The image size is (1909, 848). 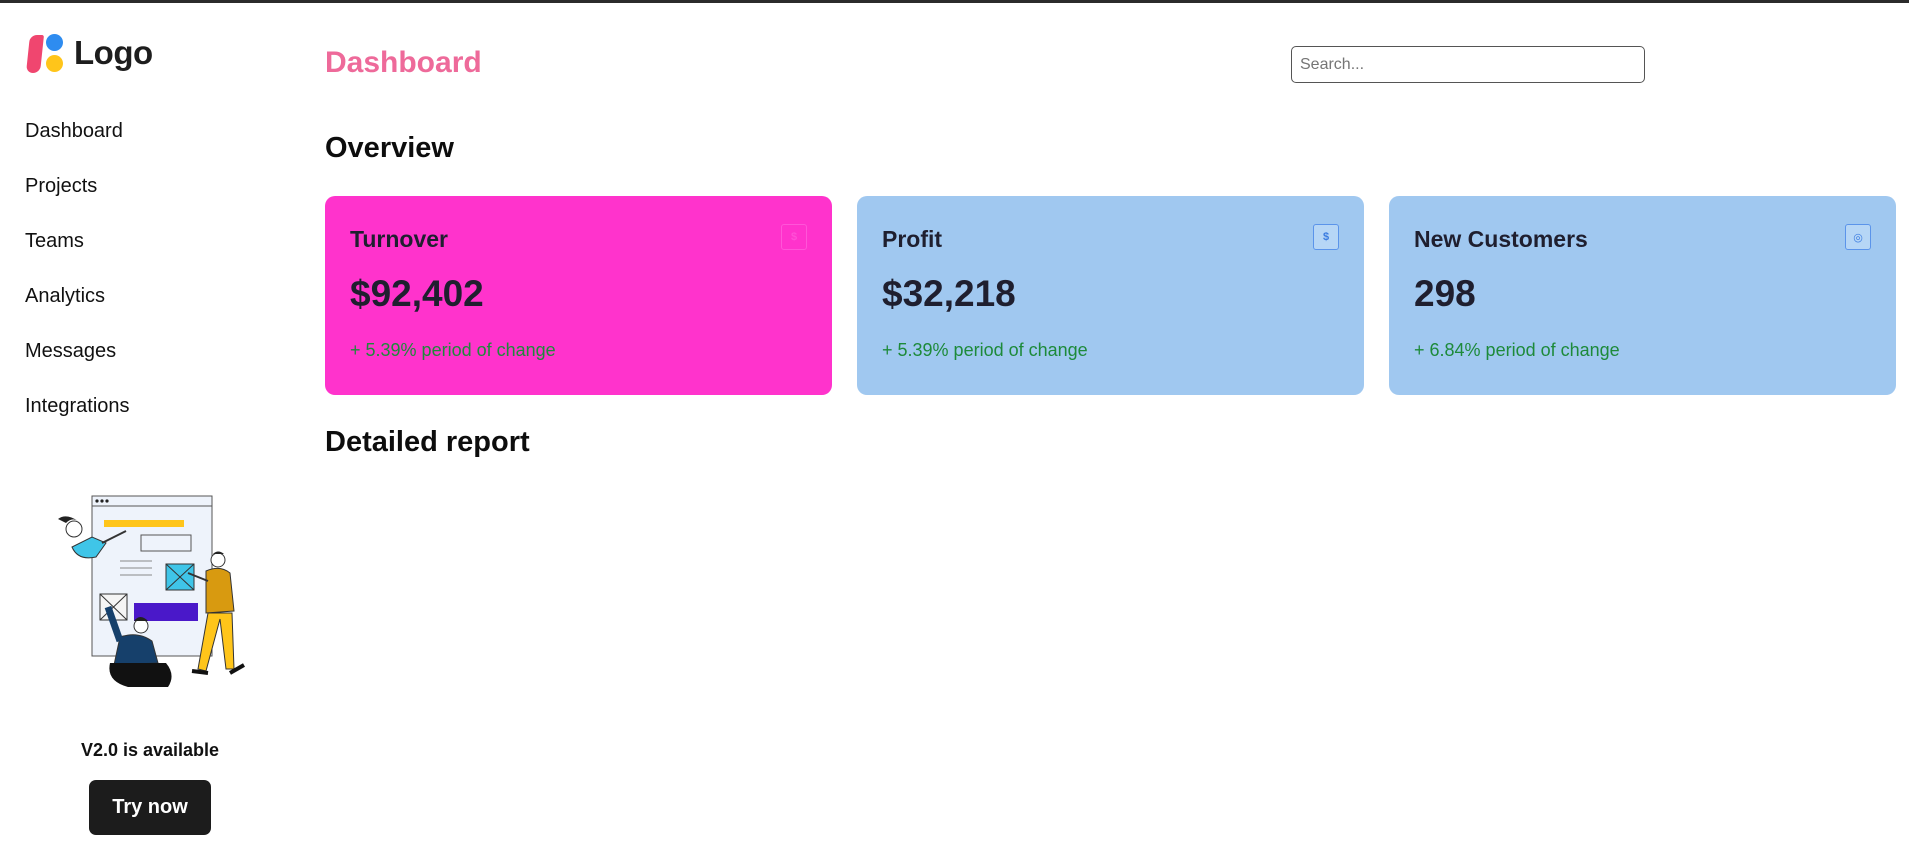 What do you see at coordinates (77, 307) in the screenshot?
I see `sidebar-item-analytics: Analytics` at bounding box center [77, 307].